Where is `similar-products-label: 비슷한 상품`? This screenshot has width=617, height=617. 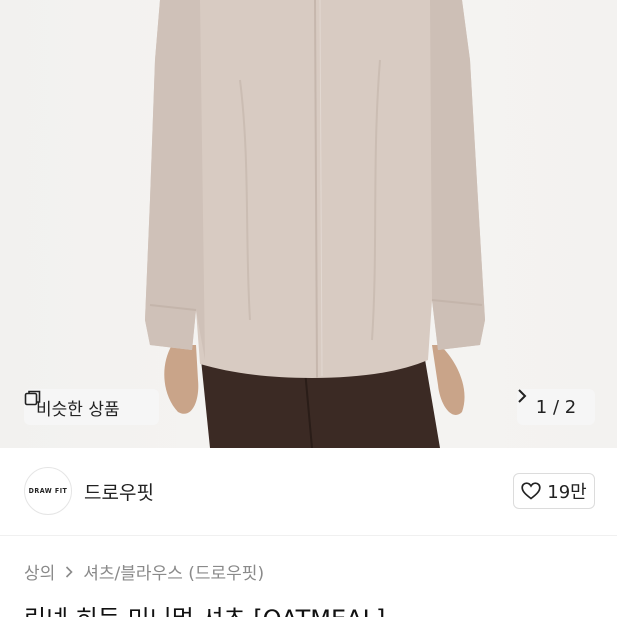 similar-products-label: 비슷한 상품 is located at coordinates (78, 409).